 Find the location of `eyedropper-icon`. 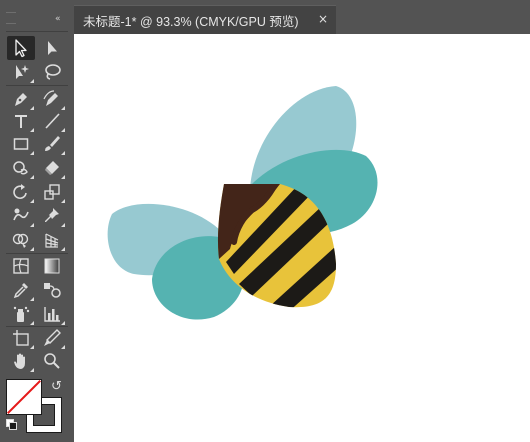

eyedropper-icon is located at coordinates (20, 291).